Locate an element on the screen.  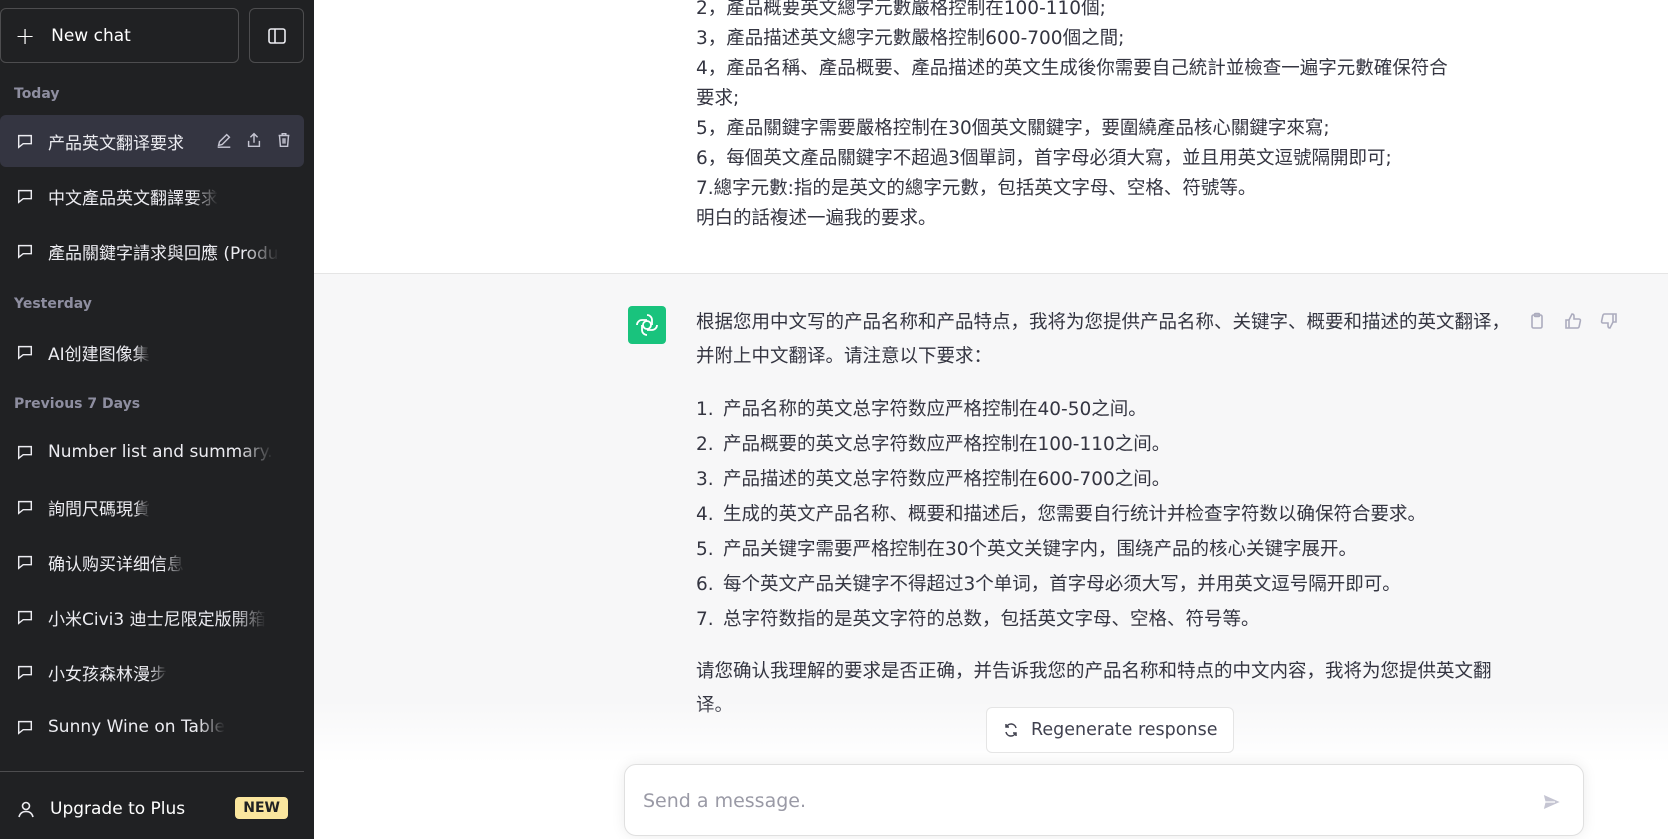
toggle-sidebar-button is located at coordinates (276, 35).